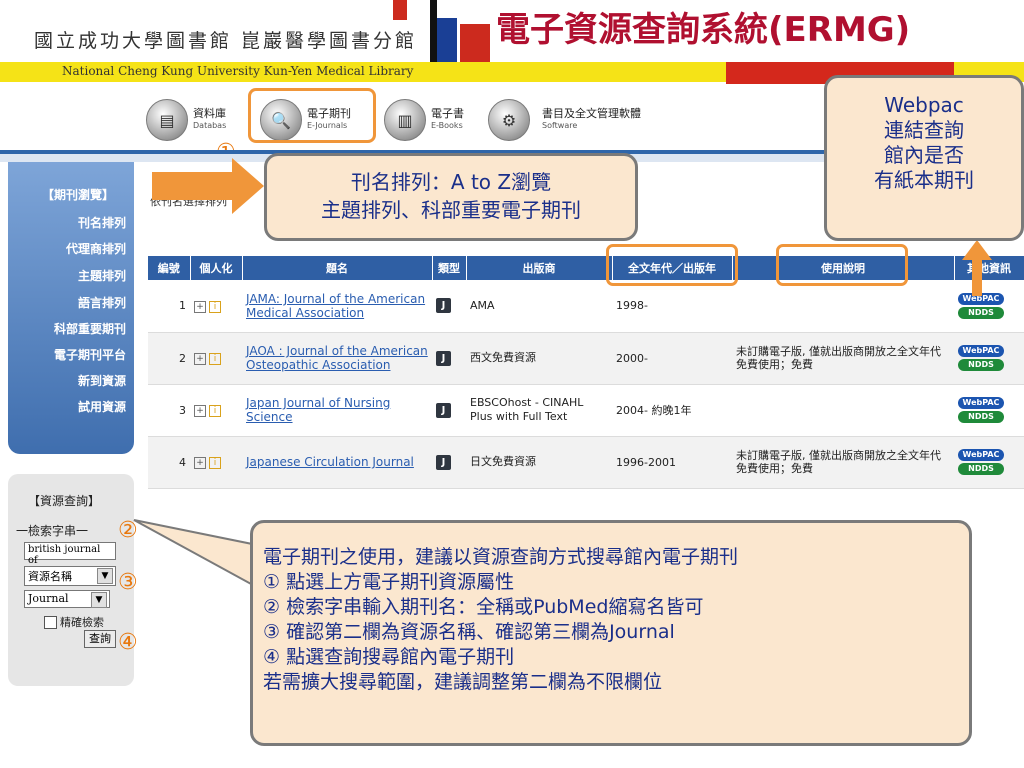 This screenshot has height=768, width=1024. Describe the element at coordinates (198, 555) in the screenshot. I see `callout-pointer` at that location.